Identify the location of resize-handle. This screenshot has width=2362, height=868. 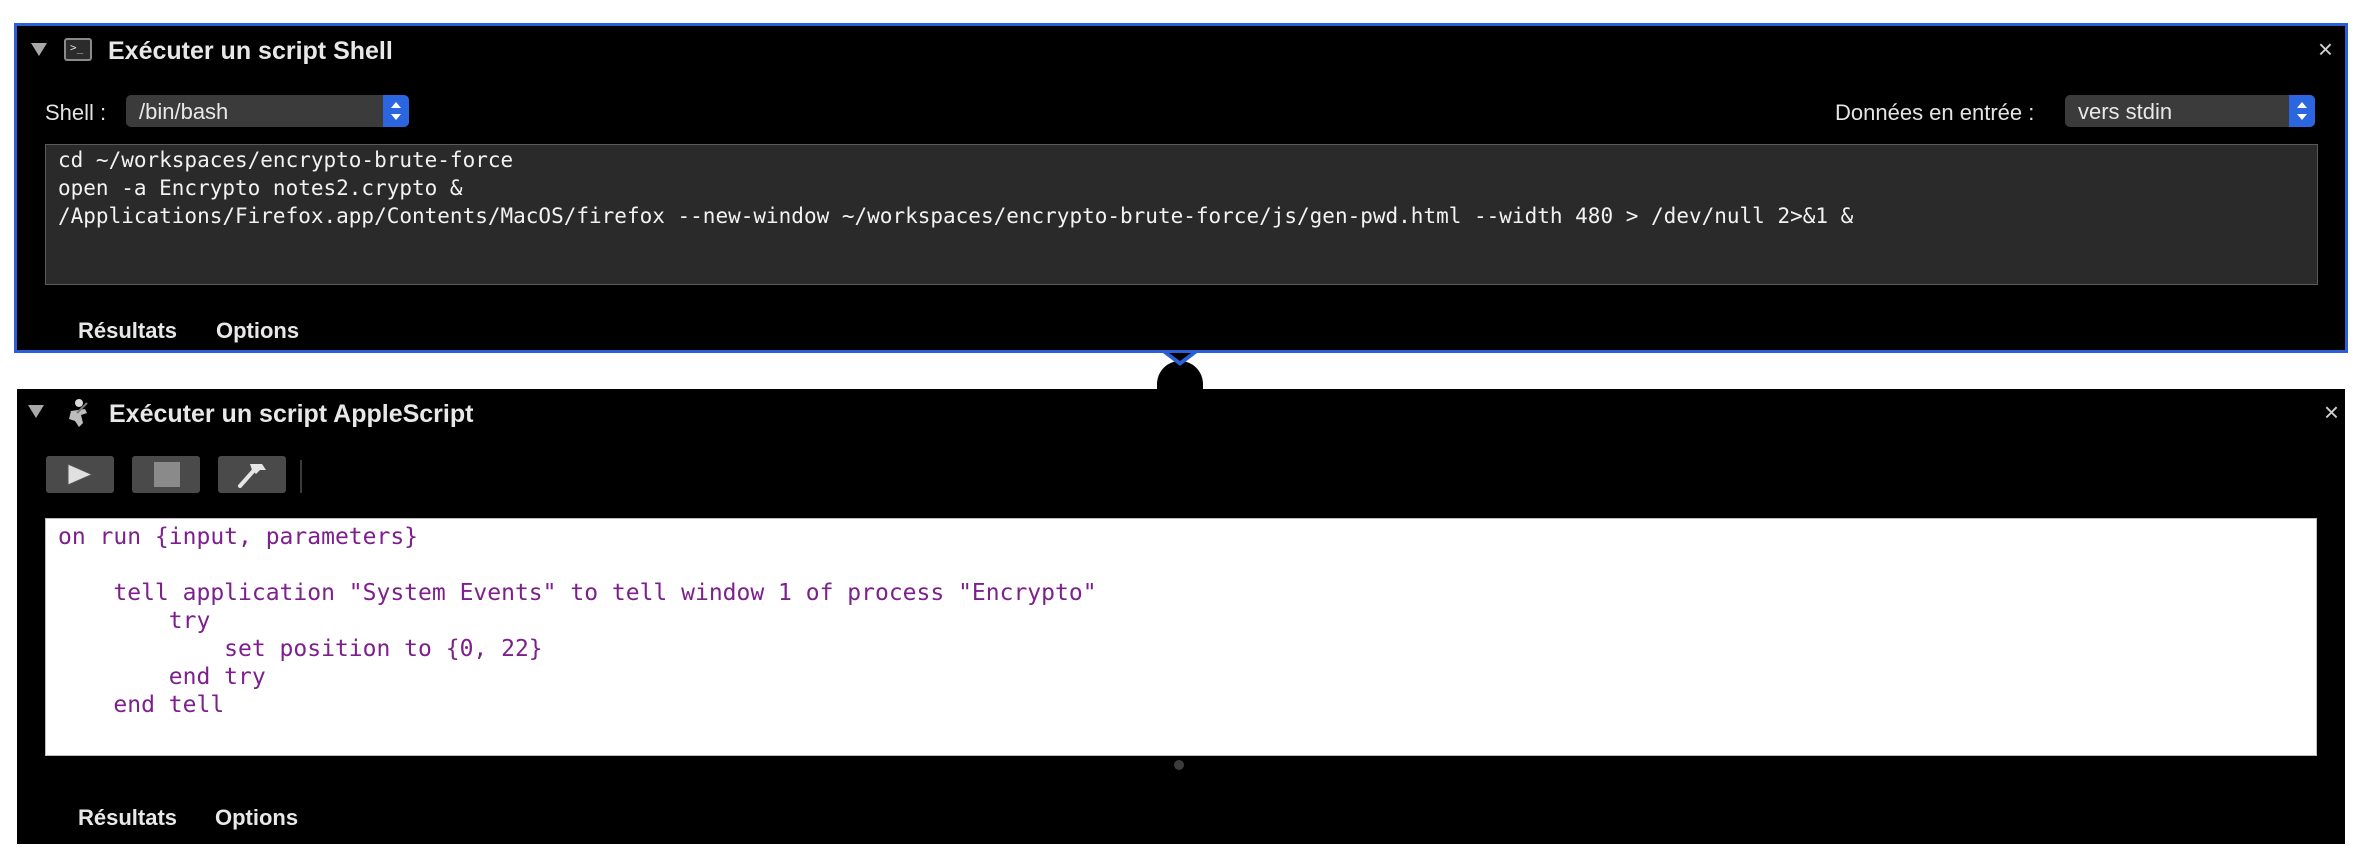
(1179, 765).